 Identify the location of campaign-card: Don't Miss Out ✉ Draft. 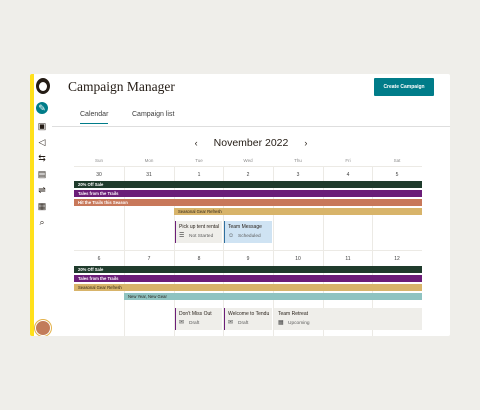
(198, 319).